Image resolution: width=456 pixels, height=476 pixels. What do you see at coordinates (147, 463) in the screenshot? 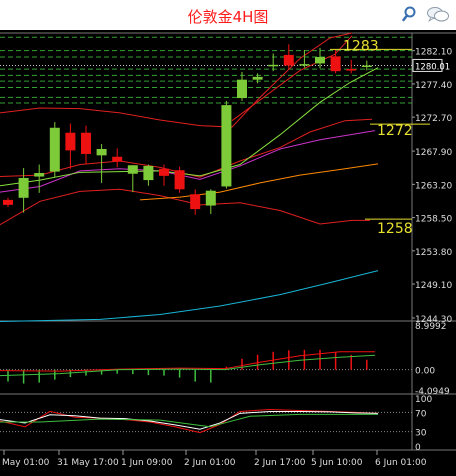
I see `x-tick-label: 1 Jun 09:00` at bounding box center [147, 463].